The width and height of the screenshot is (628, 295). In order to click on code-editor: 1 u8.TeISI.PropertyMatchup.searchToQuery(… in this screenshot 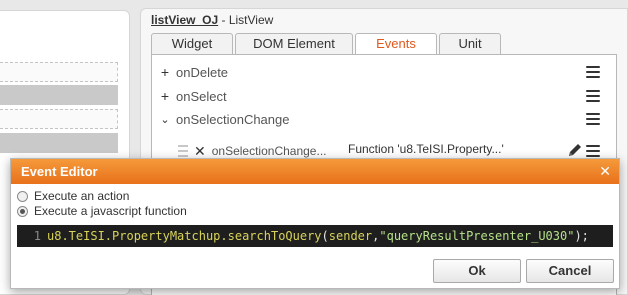, I will do `click(315, 236)`.